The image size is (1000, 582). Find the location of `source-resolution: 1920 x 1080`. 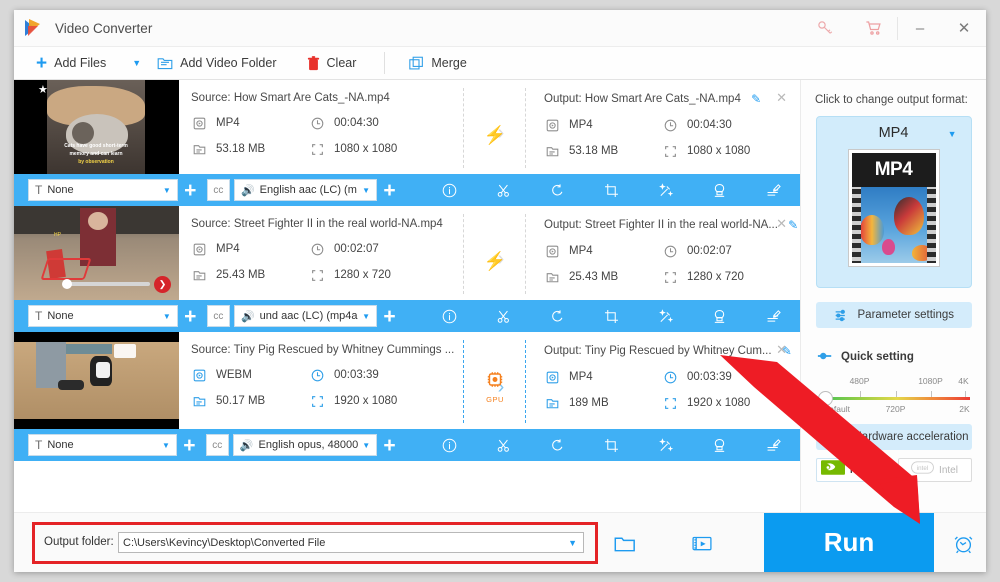

source-resolution: 1920 x 1080 is located at coordinates (386, 401).